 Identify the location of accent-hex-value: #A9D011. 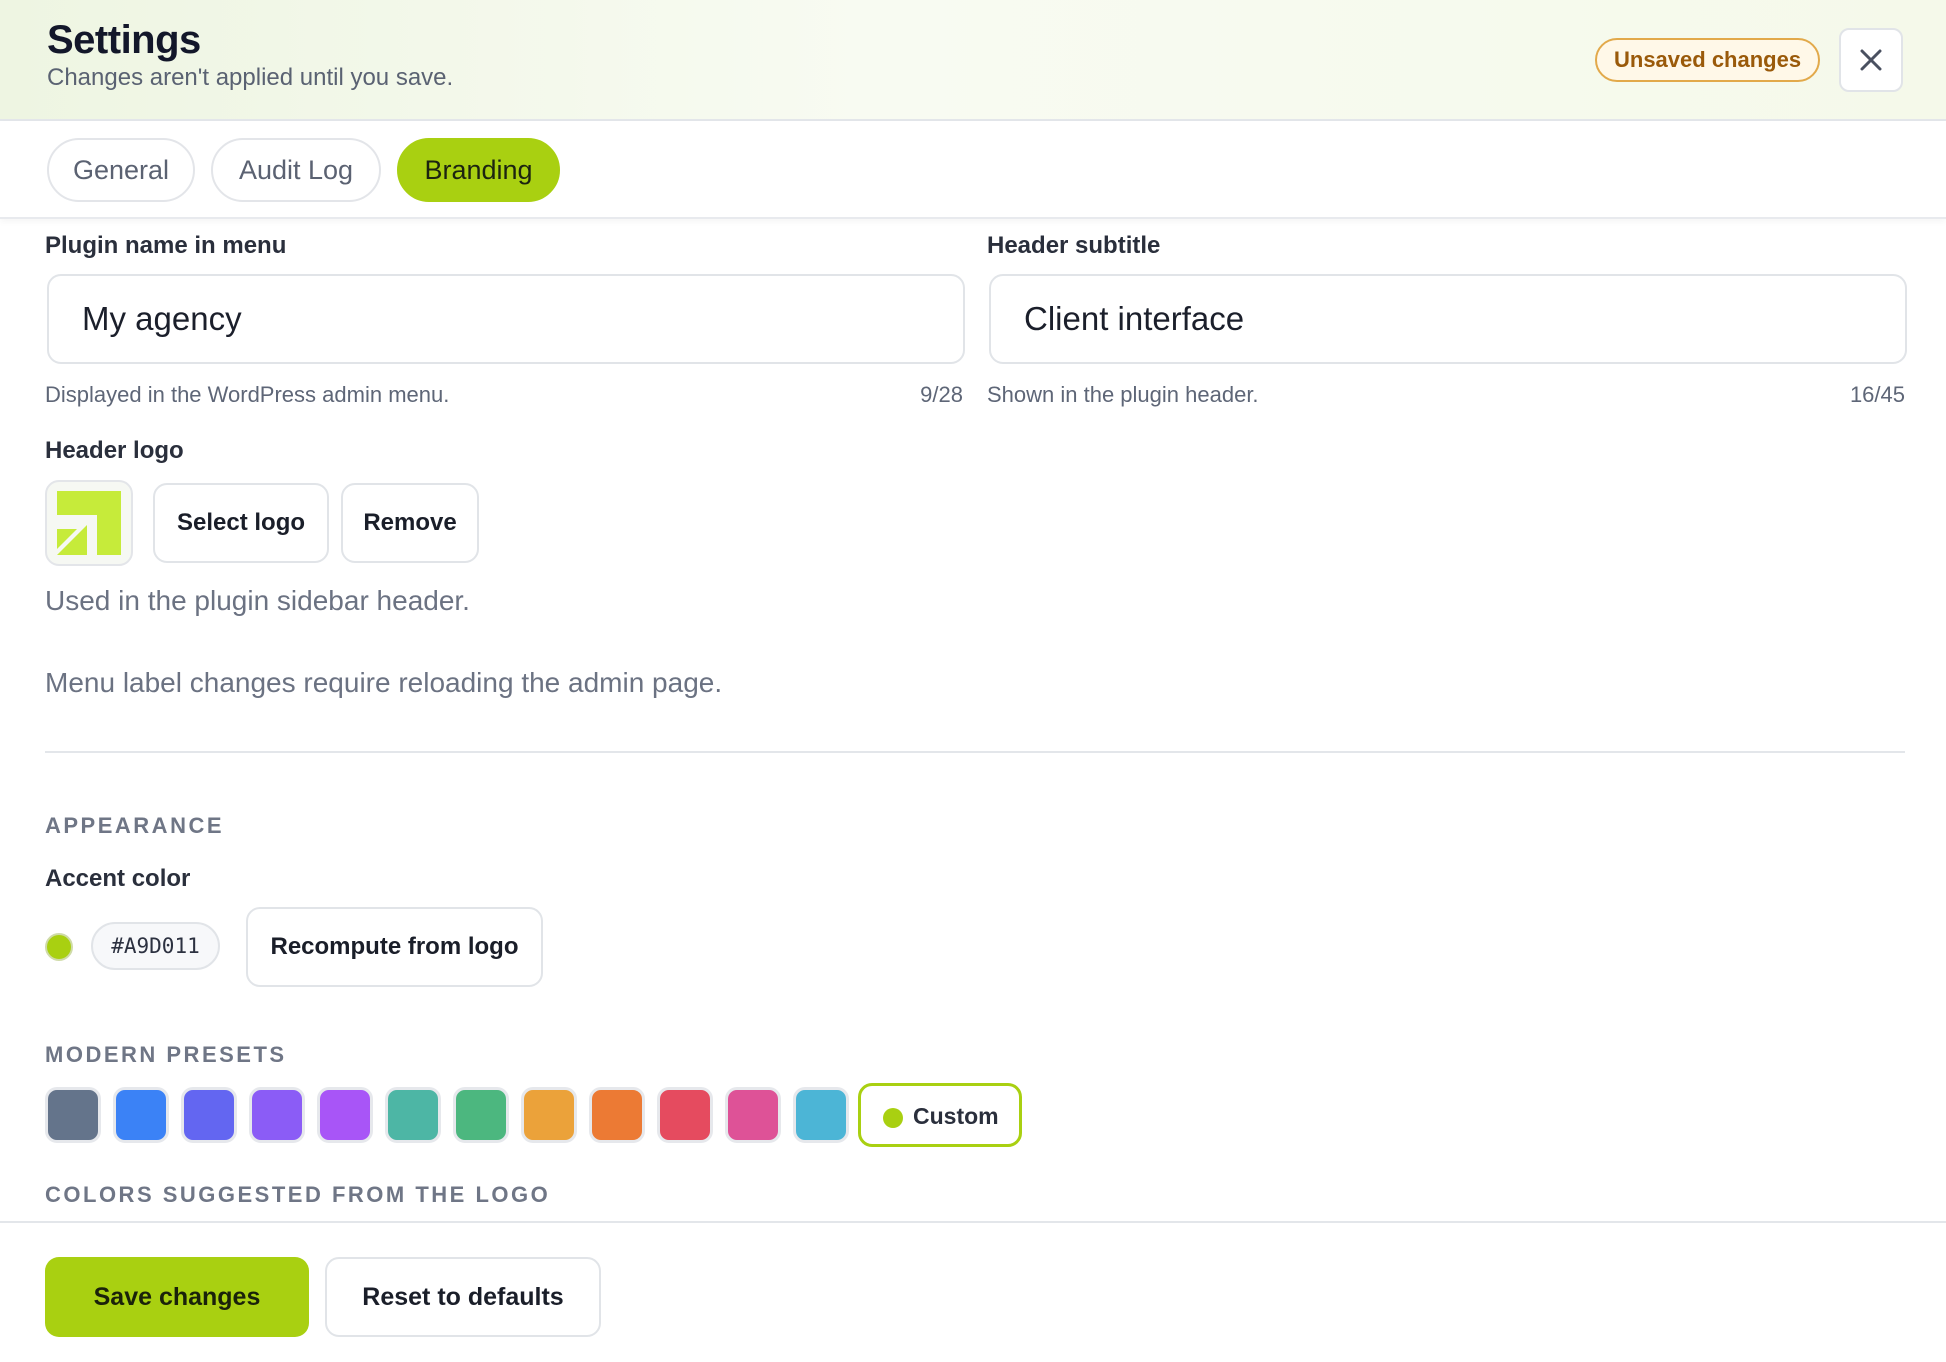
(155, 946).